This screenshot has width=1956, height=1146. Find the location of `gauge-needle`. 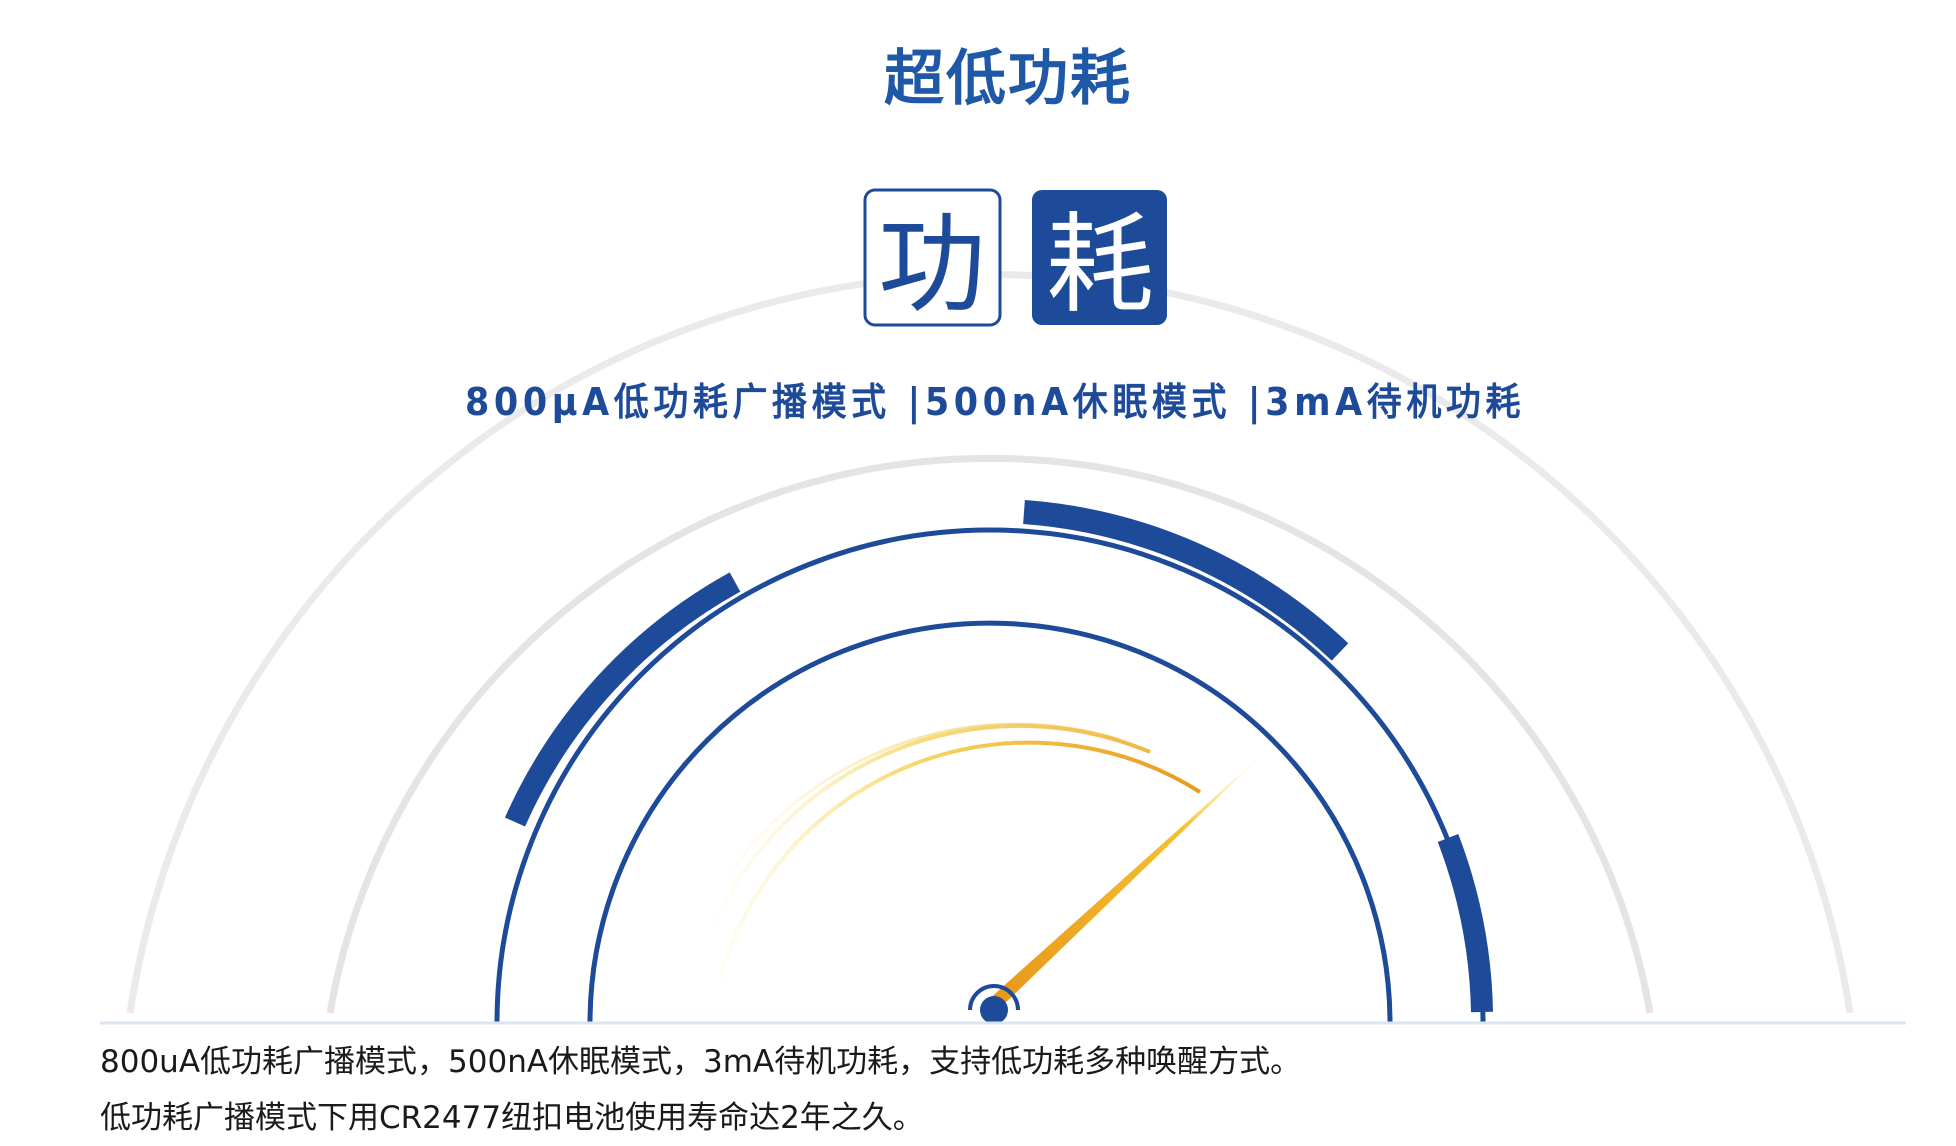

gauge-needle is located at coordinates (1126, 881).